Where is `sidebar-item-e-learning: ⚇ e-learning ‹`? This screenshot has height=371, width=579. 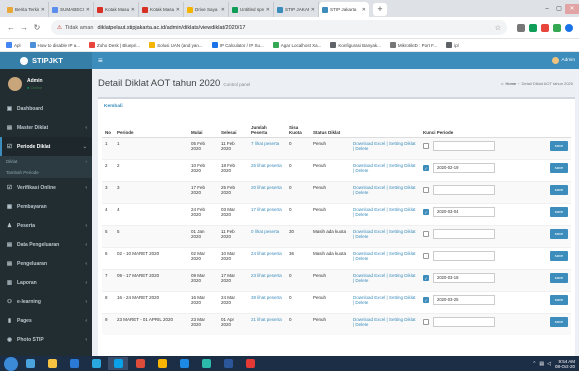 sidebar-item-e-learning: ⚇ e-learning ‹ is located at coordinates (46, 301).